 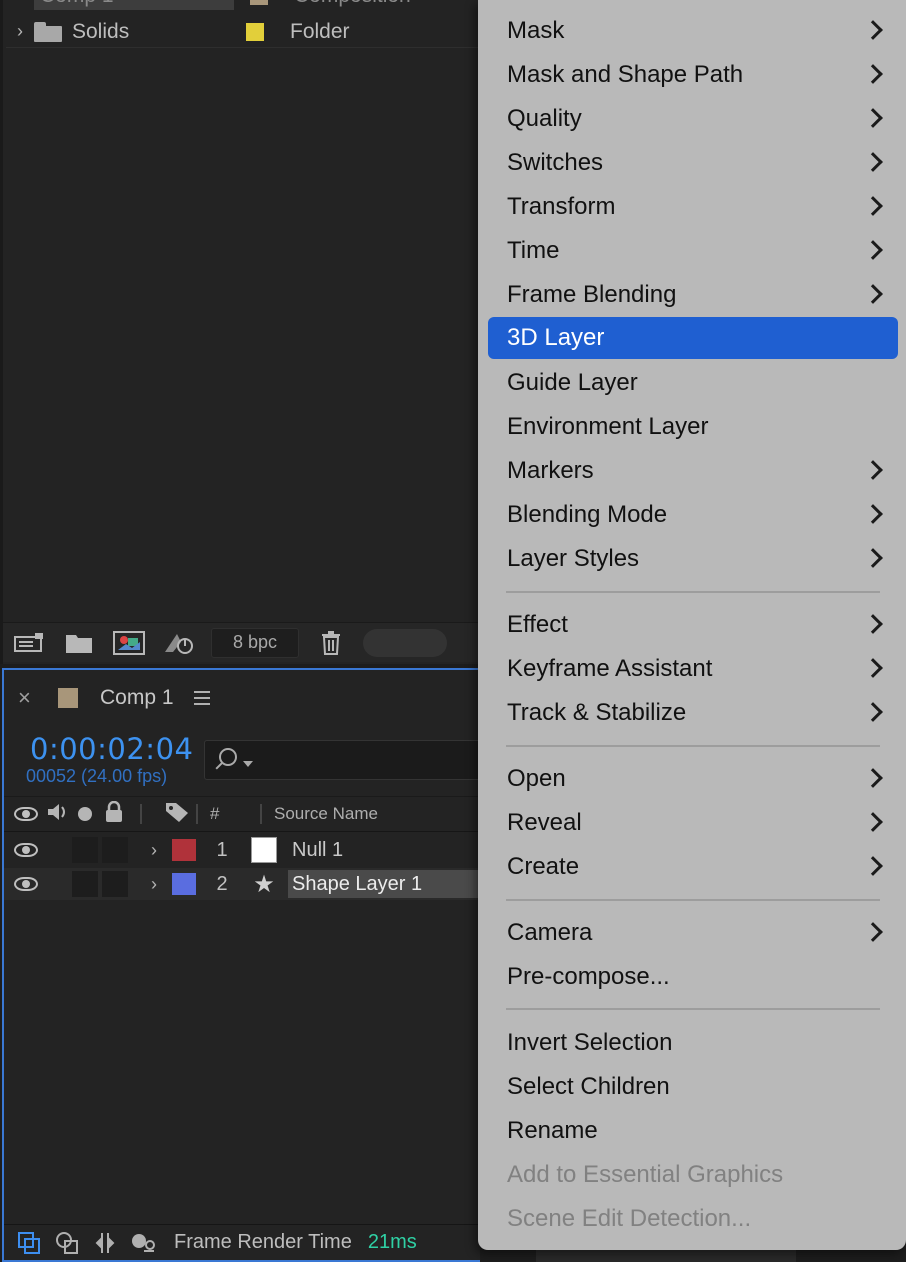 What do you see at coordinates (693, 295) in the screenshot?
I see `menu-item-frame-blending: Frame Blending` at bounding box center [693, 295].